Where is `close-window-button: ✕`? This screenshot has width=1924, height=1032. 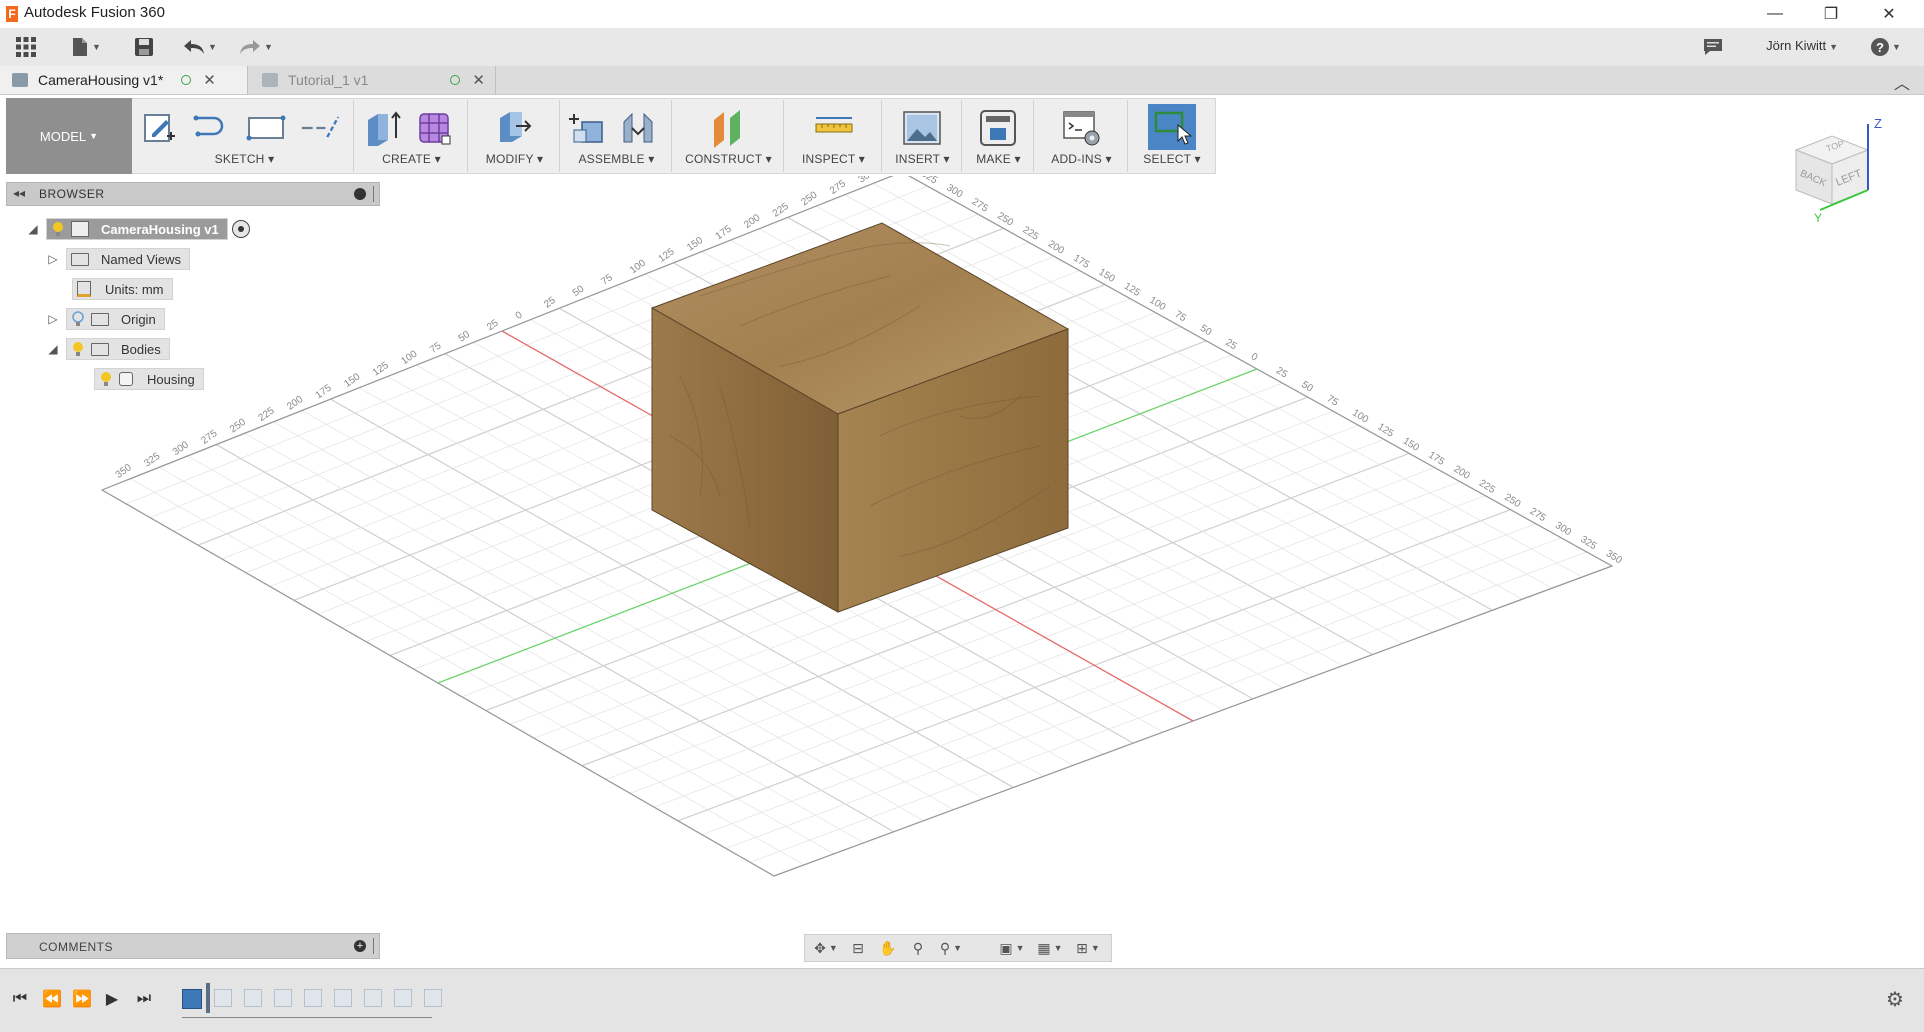 close-window-button: ✕ is located at coordinates (1889, 14).